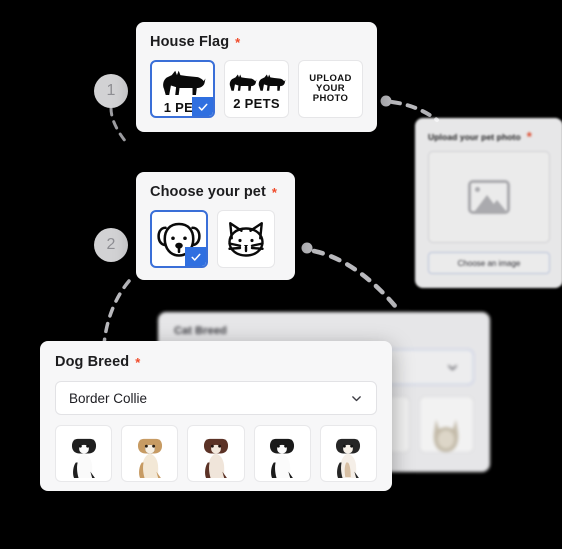 The width and height of the screenshot is (562, 549). What do you see at coordinates (216, 458) in the screenshot?
I see `border-collie-brown-white` at bounding box center [216, 458].